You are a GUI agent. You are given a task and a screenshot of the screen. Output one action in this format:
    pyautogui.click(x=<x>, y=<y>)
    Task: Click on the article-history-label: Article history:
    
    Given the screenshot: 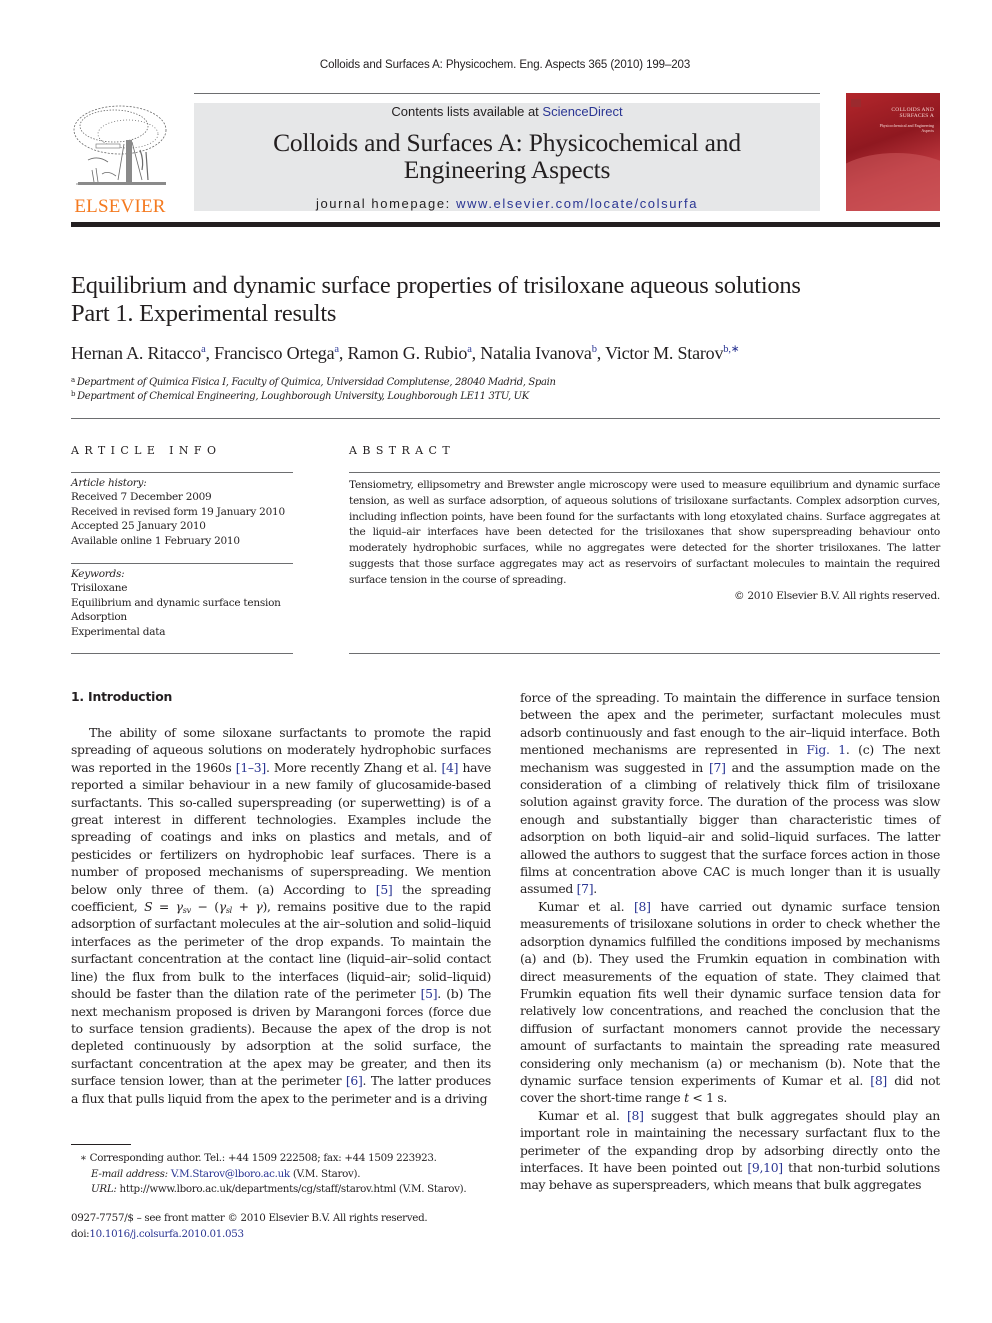 What is the action you would take?
    pyautogui.click(x=109, y=483)
    